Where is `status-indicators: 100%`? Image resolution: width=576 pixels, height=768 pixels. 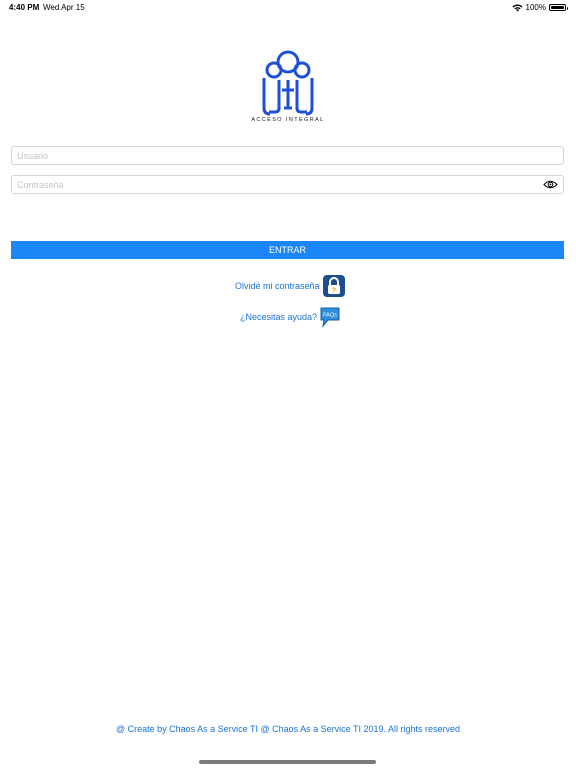 status-indicators: 100% is located at coordinates (540, 7).